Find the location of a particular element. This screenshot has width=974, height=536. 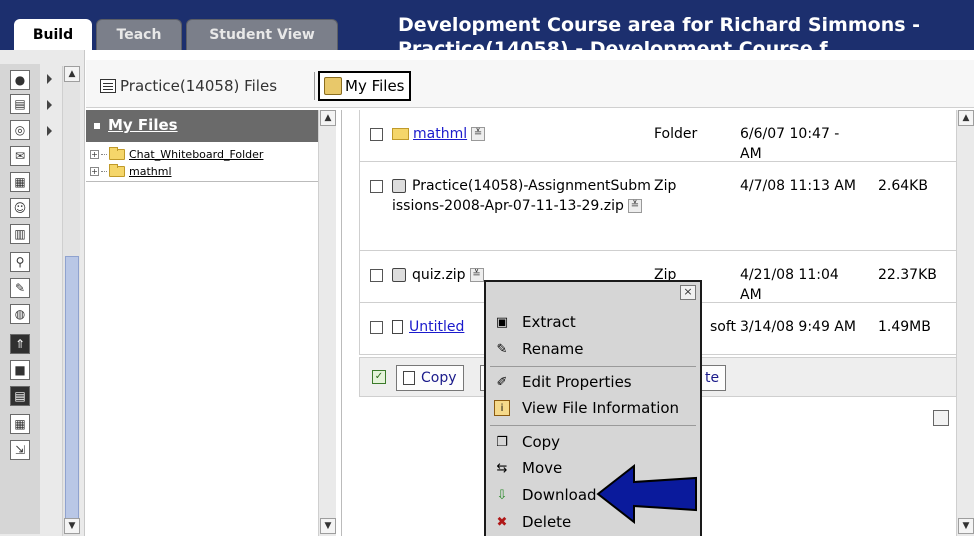

toolbar-divider is located at coordinates (314, 86).